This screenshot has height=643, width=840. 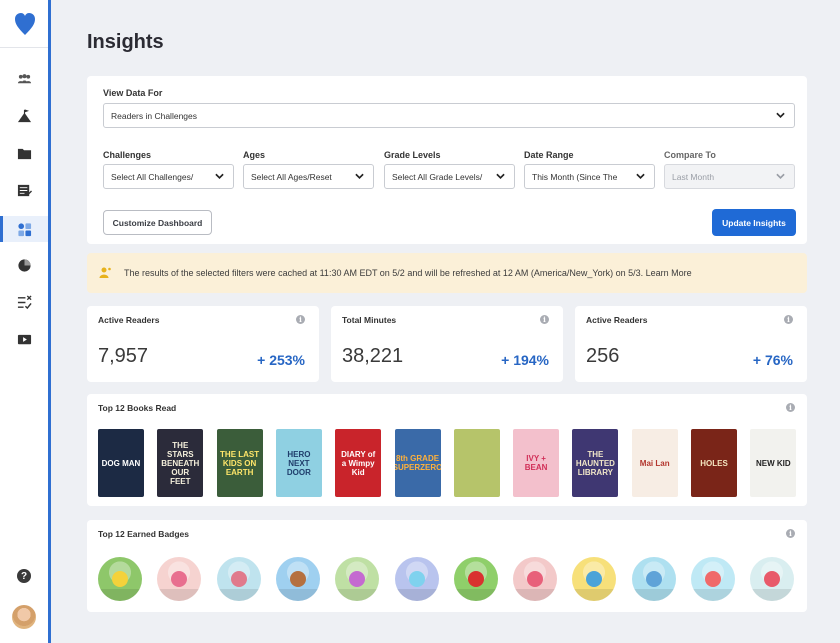 I want to click on stat-change: + 76%, so click(x=772, y=360).